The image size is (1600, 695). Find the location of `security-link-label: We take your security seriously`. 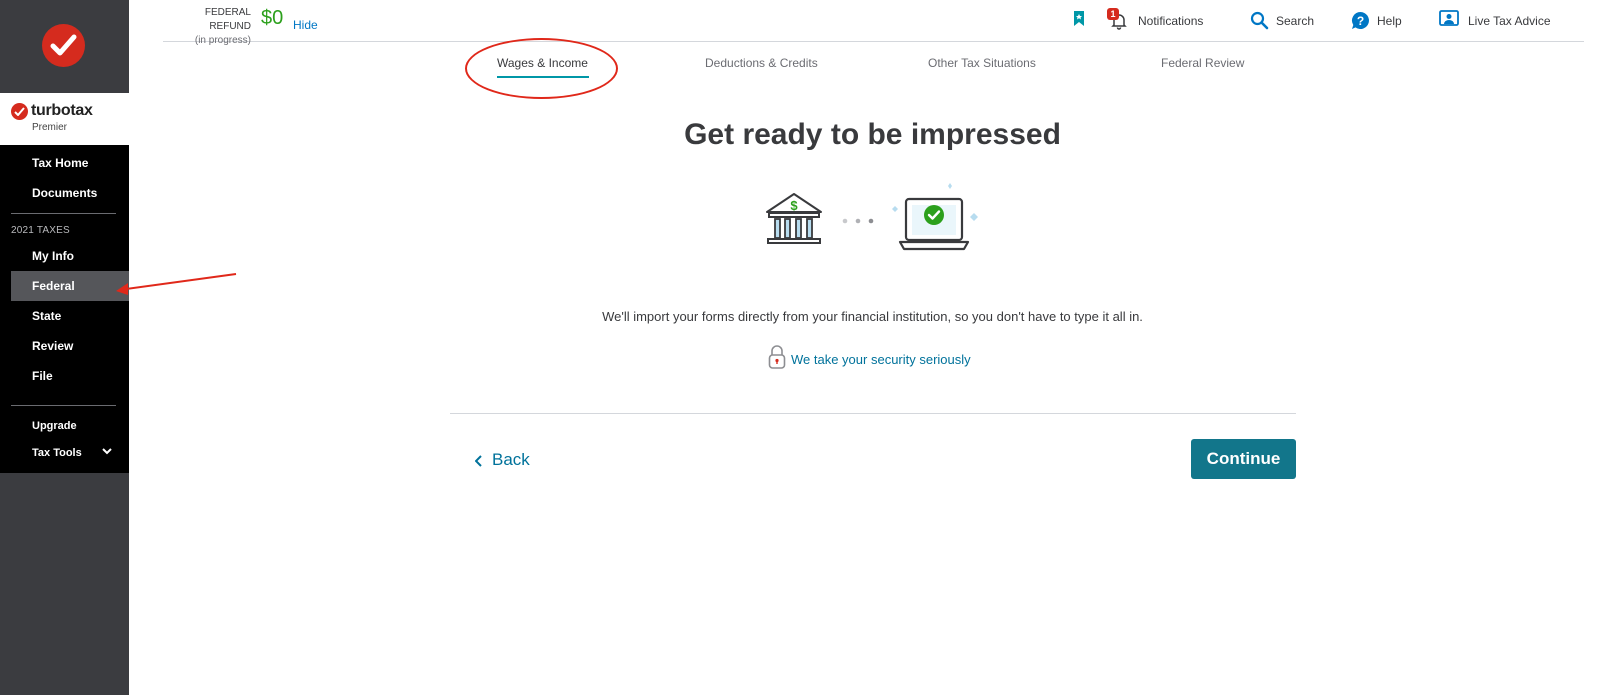

security-link-label: We take your security seriously is located at coordinates (881, 359).